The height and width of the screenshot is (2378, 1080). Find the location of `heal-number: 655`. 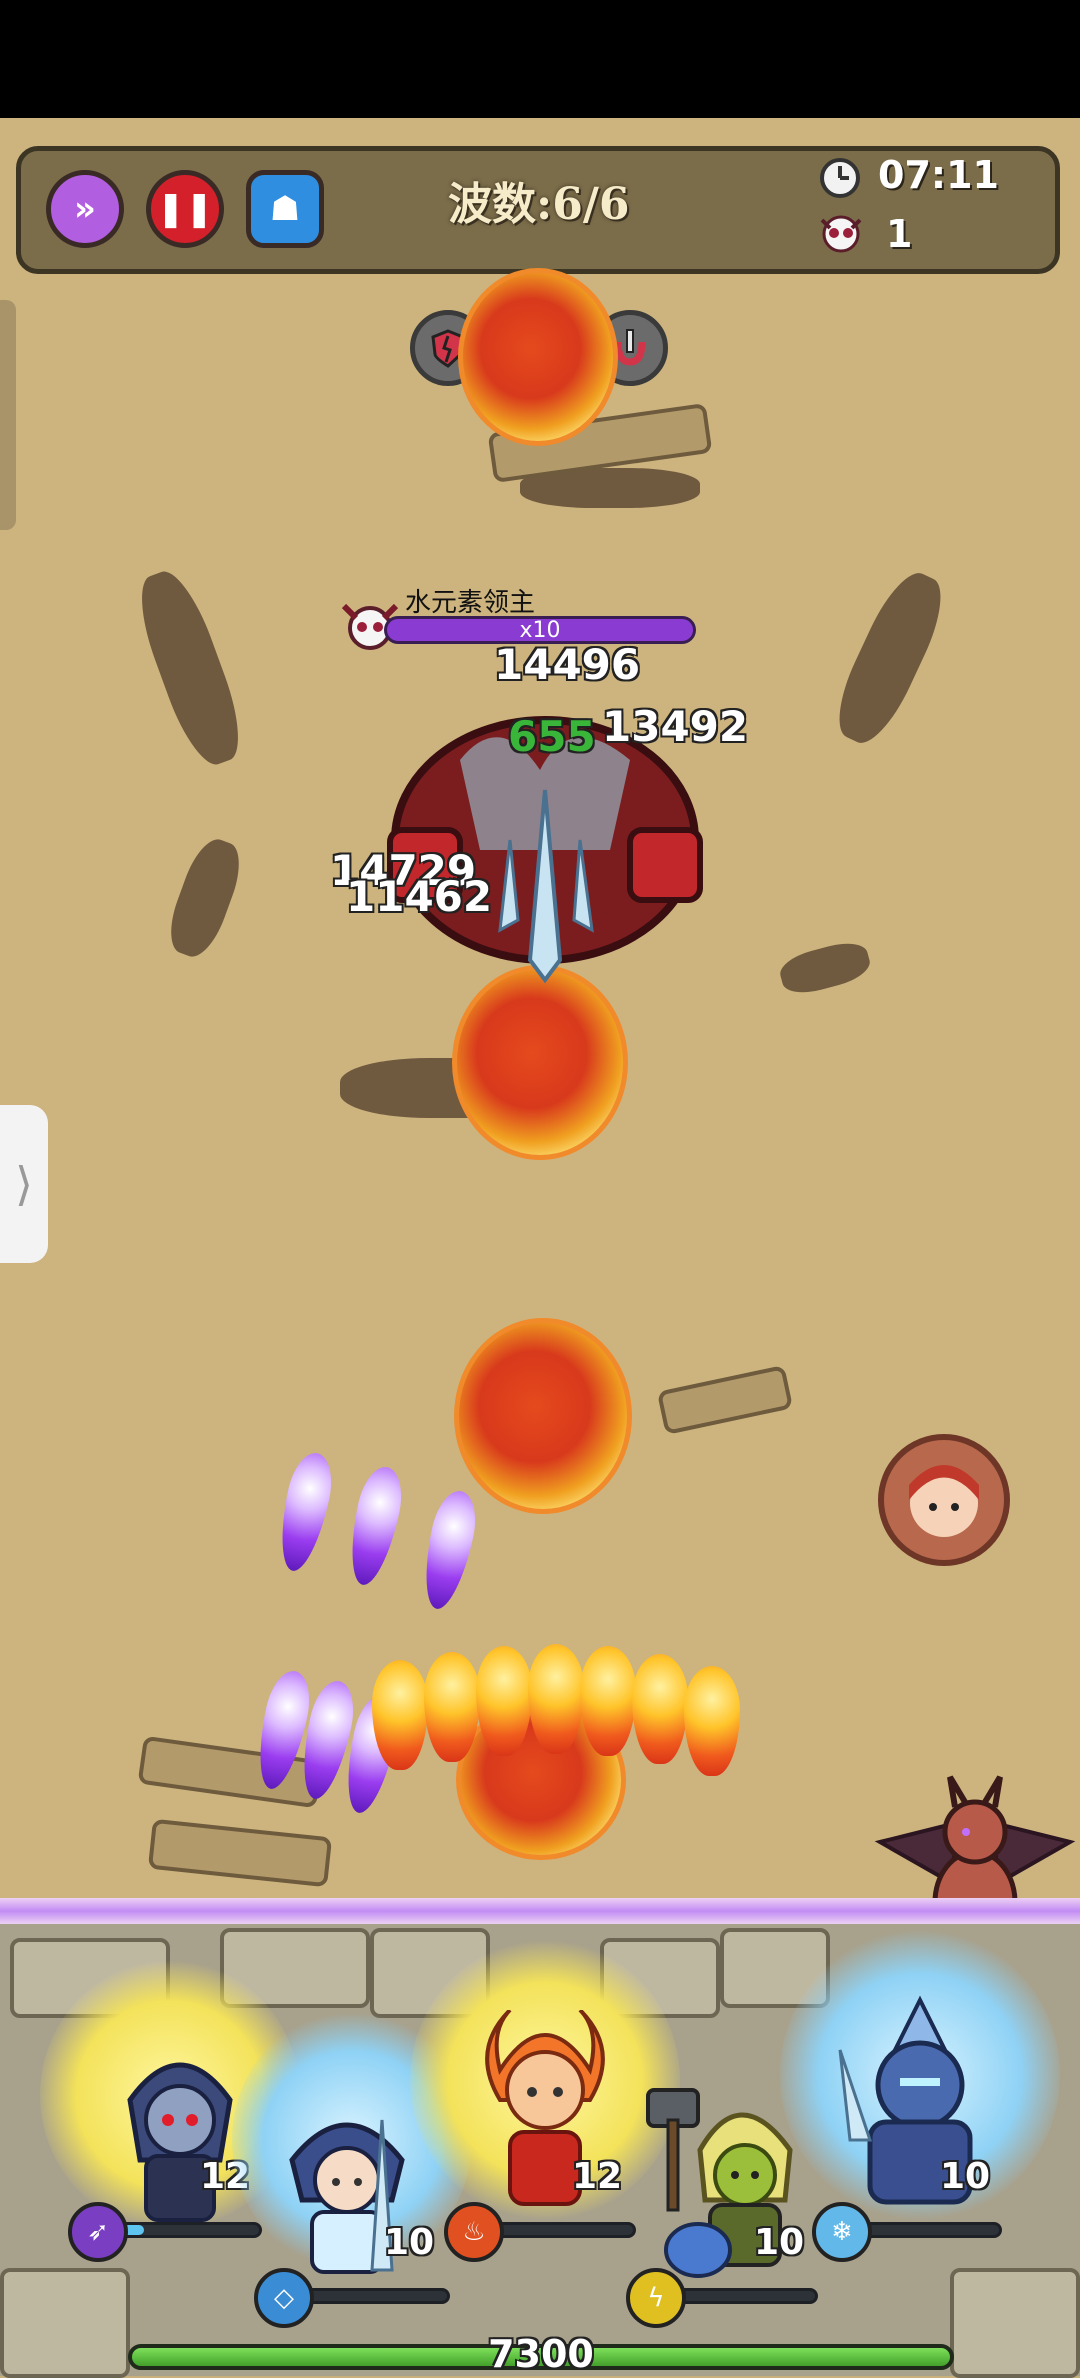

heal-number: 655 is located at coordinates (552, 736).